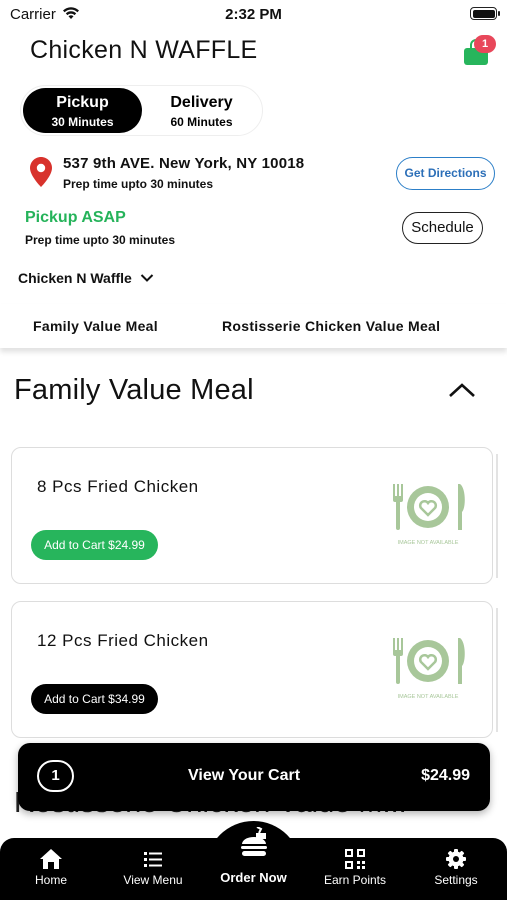 The image size is (507, 900). Describe the element at coordinates (442, 228) in the screenshot. I see `schedule-button: Schedule` at that location.